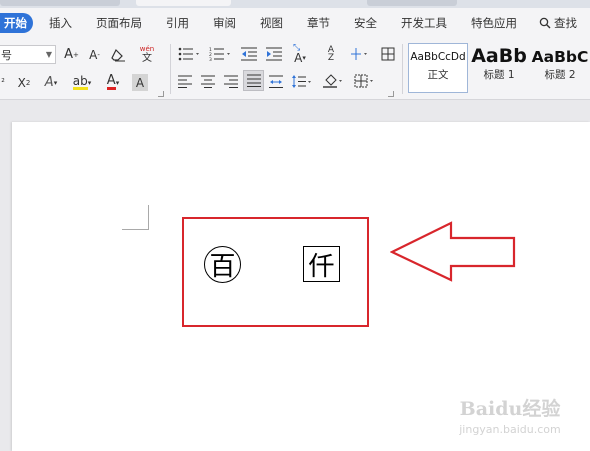  I want to click on chevron-down-icon: ▼, so click(48, 54).